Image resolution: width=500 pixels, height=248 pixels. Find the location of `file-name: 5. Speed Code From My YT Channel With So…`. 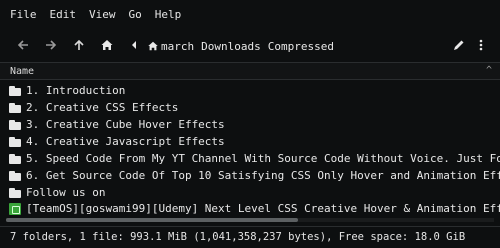

file-name: 5. Speed Code From My YT Channel With So… is located at coordinates (263, 158).